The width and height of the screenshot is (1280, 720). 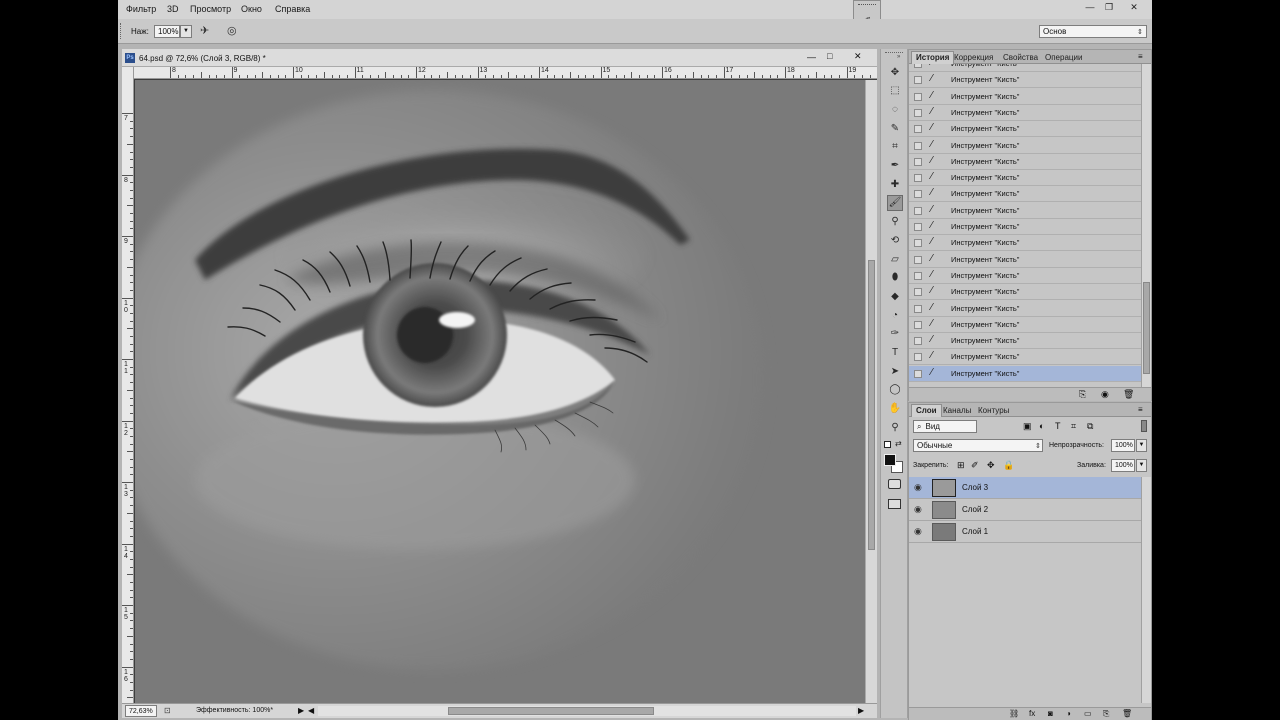 What do you see at coordinates (1105, 394) in the screenshot?
I see `snapshot-icon: ◉` at bounding box center [1105, 394].